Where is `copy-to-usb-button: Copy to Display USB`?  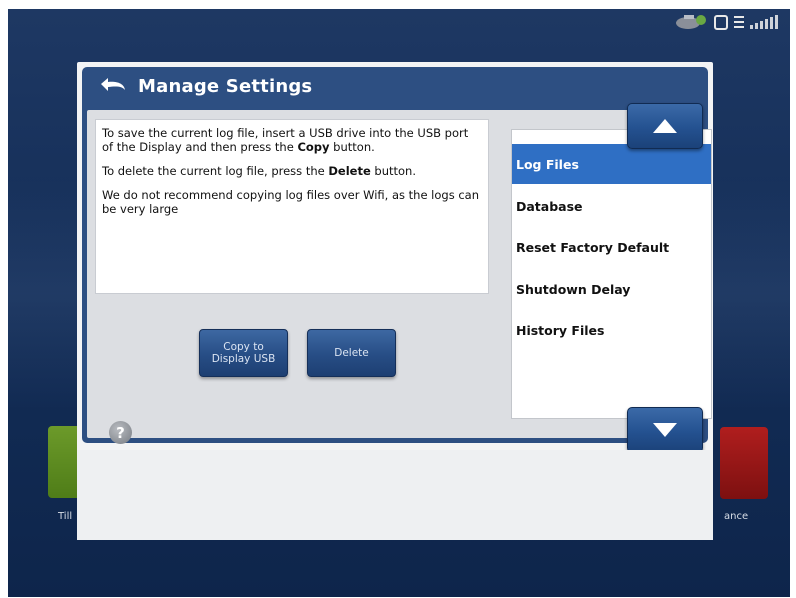 copy-to-usb-button: Copy to Display USB is located at coordinates (243, 353).